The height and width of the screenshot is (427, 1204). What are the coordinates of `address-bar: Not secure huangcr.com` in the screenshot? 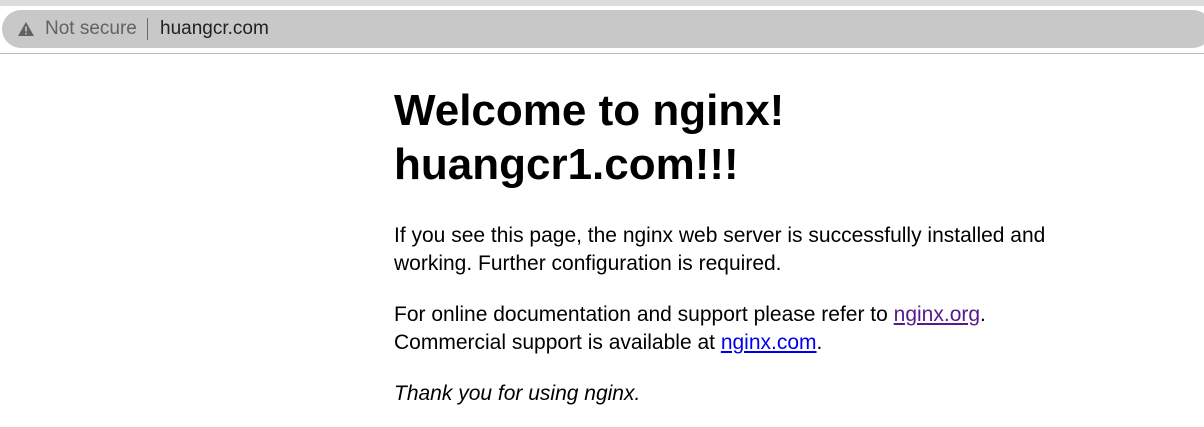 It's located at (603, 29).